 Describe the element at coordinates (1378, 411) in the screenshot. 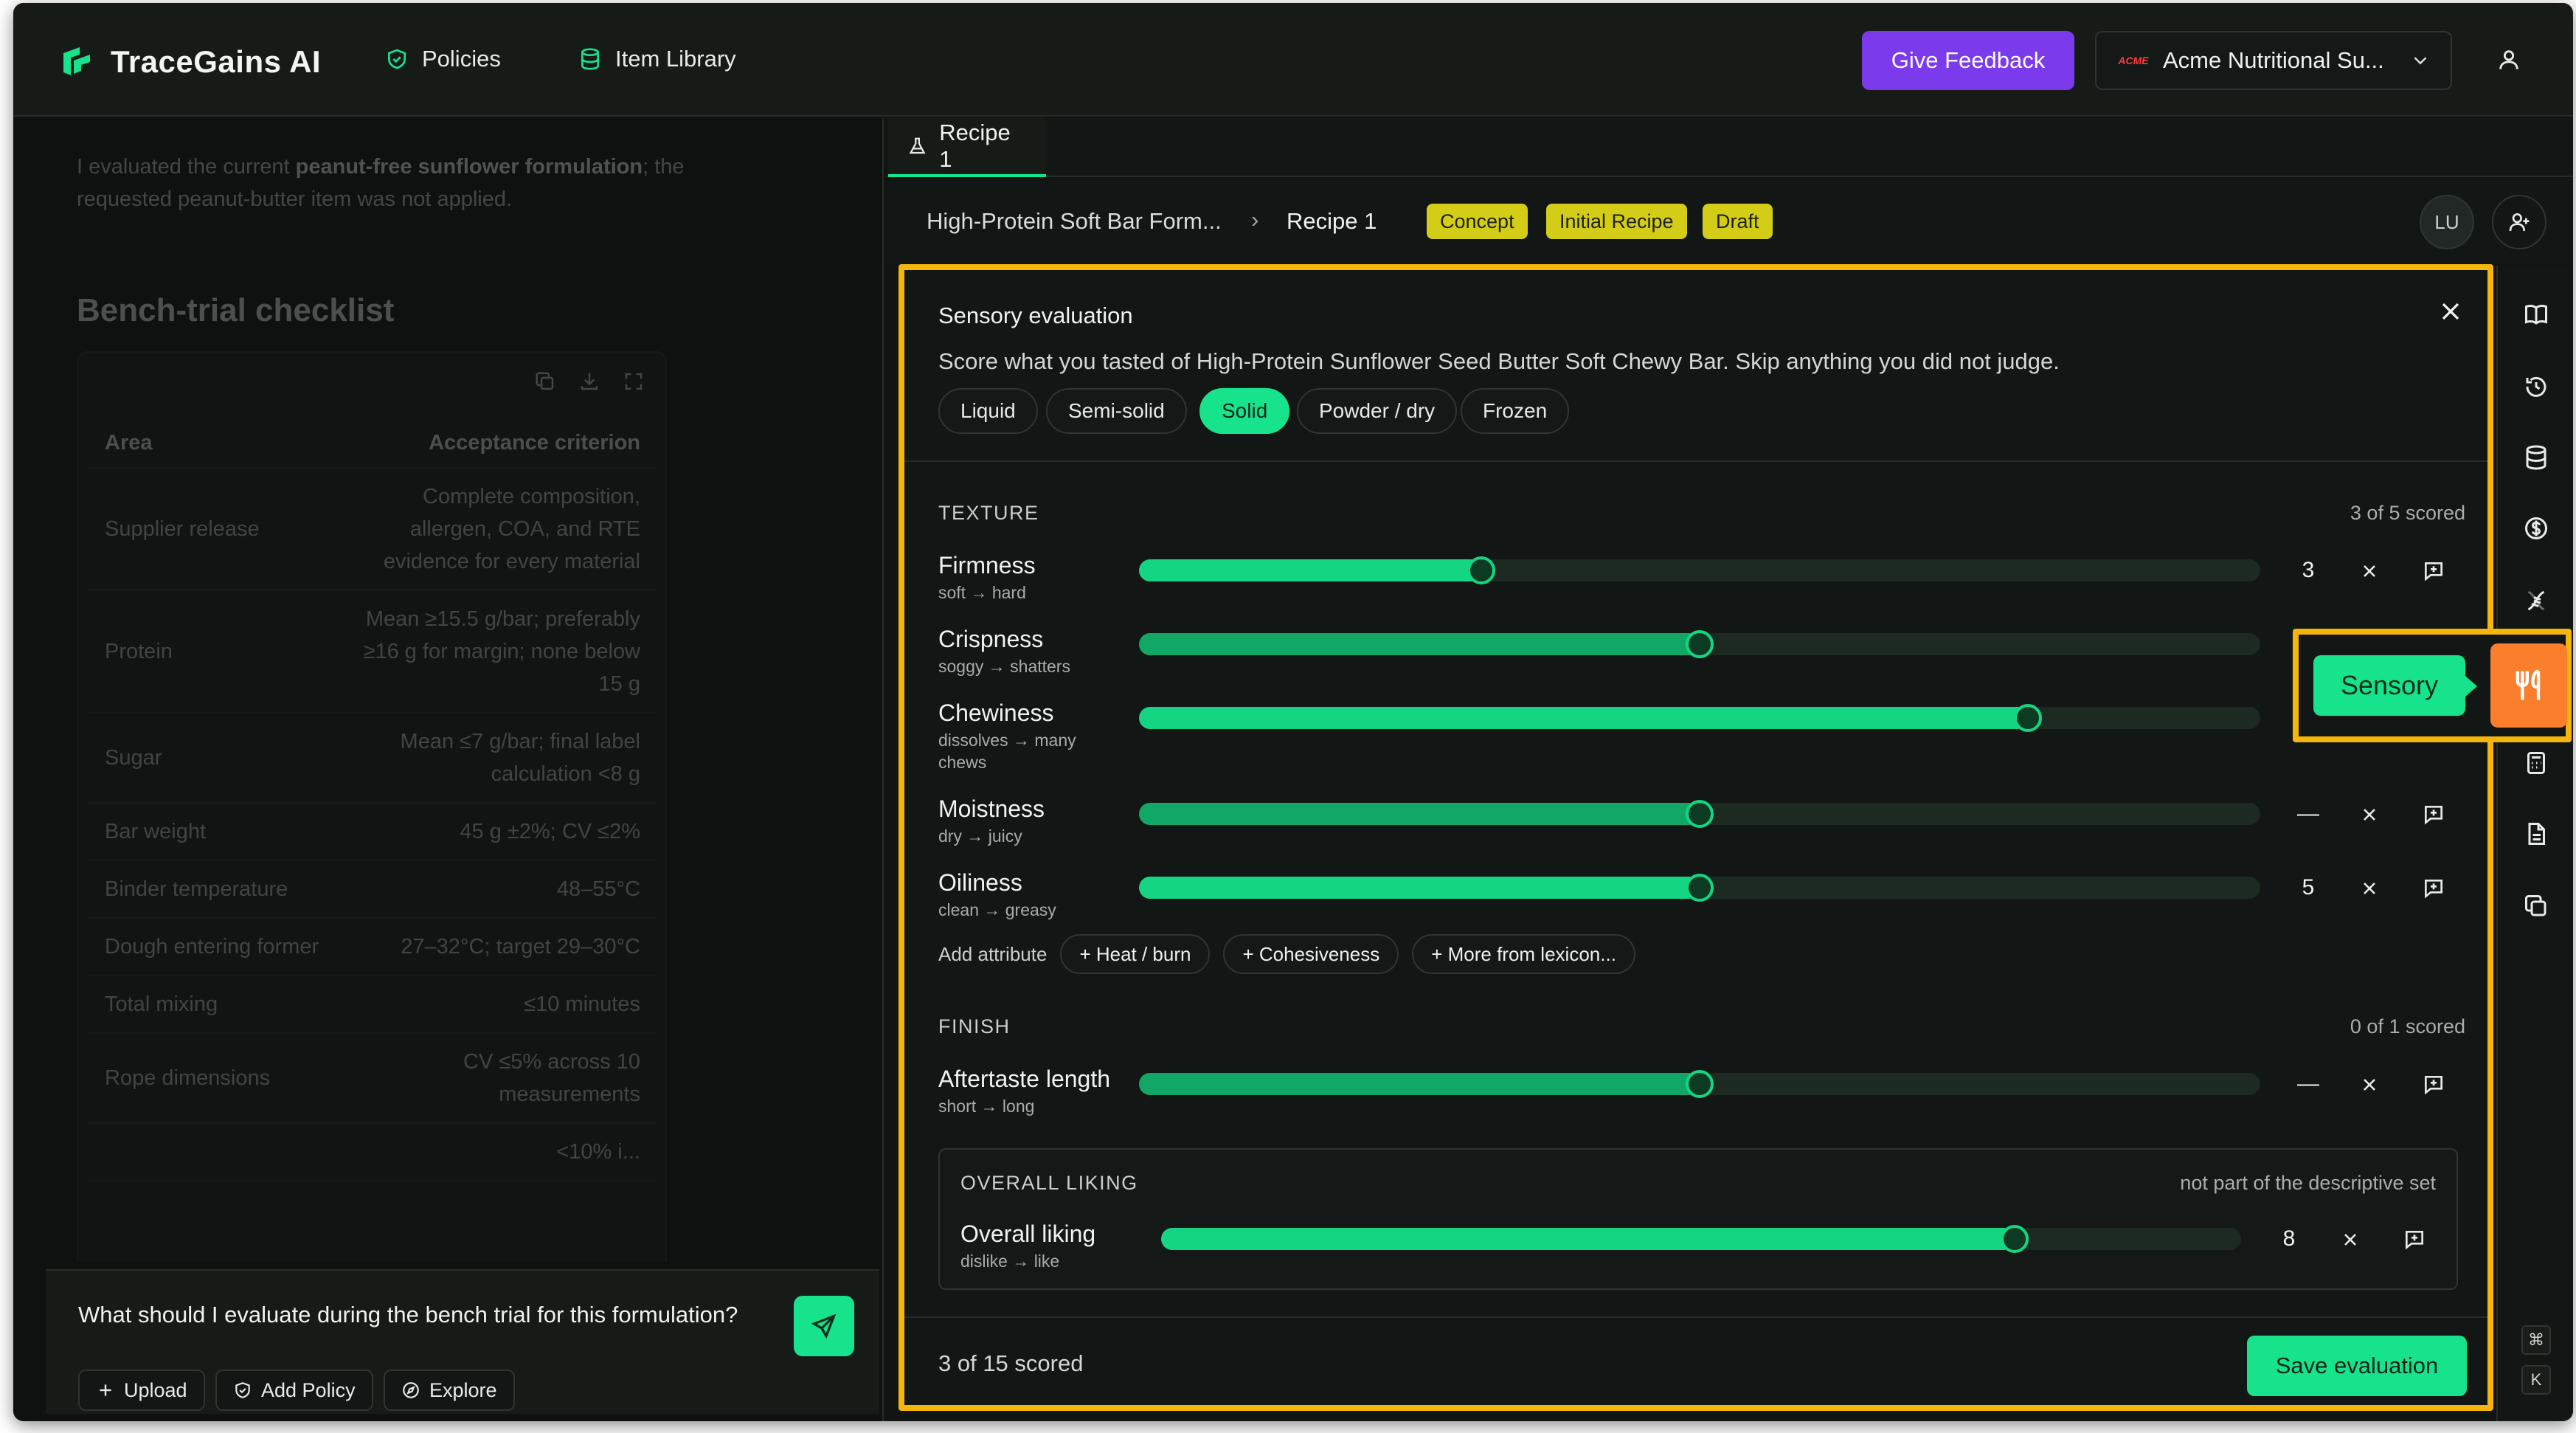

I see `state-pill-powder-dry: Powder / dry` at that location.